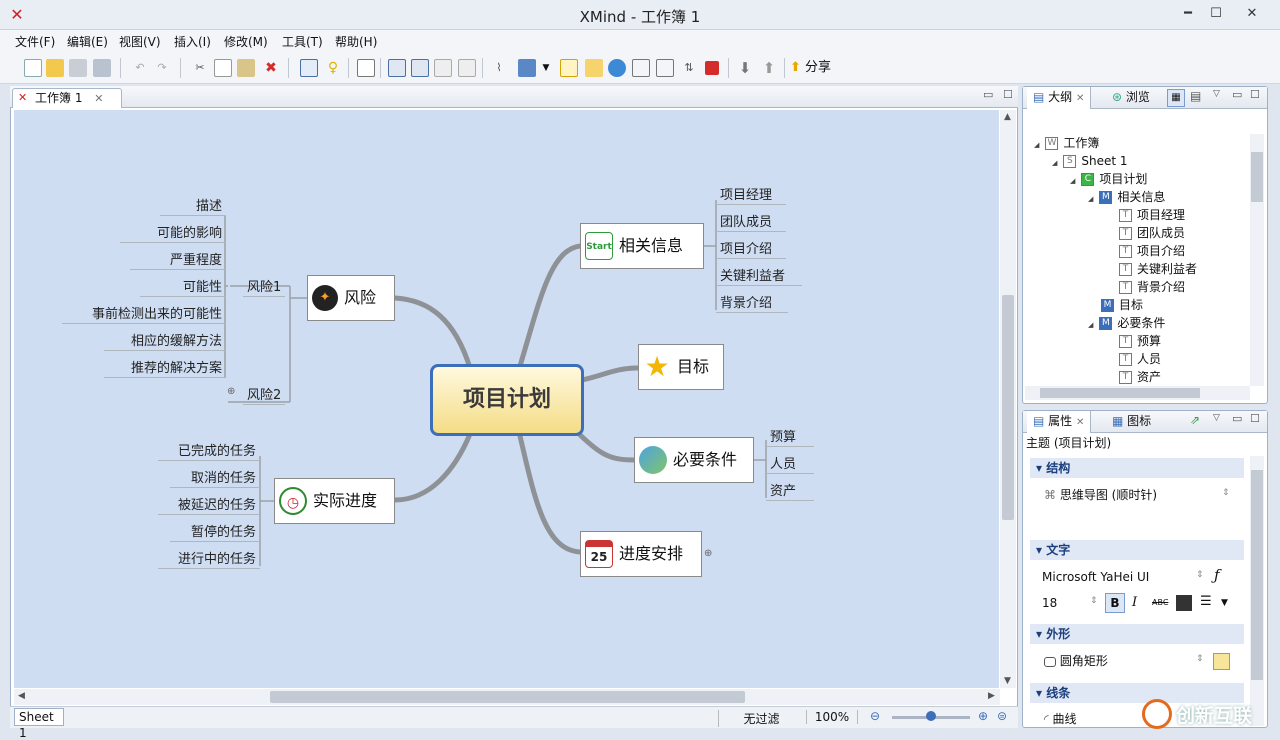 The height and width of the screenshot is (740, 1280). What do you see at coordinates (1008, 407) in the screenshot?
I see `vertical-scroll-thumb` at bounding box center [1008, 407].